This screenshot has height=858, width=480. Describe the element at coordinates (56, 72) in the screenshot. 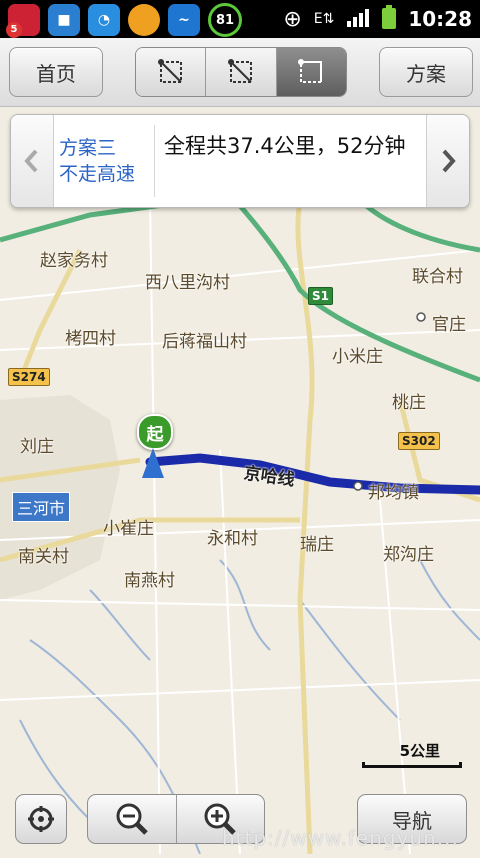

I see `home-button: 首页` at that location.